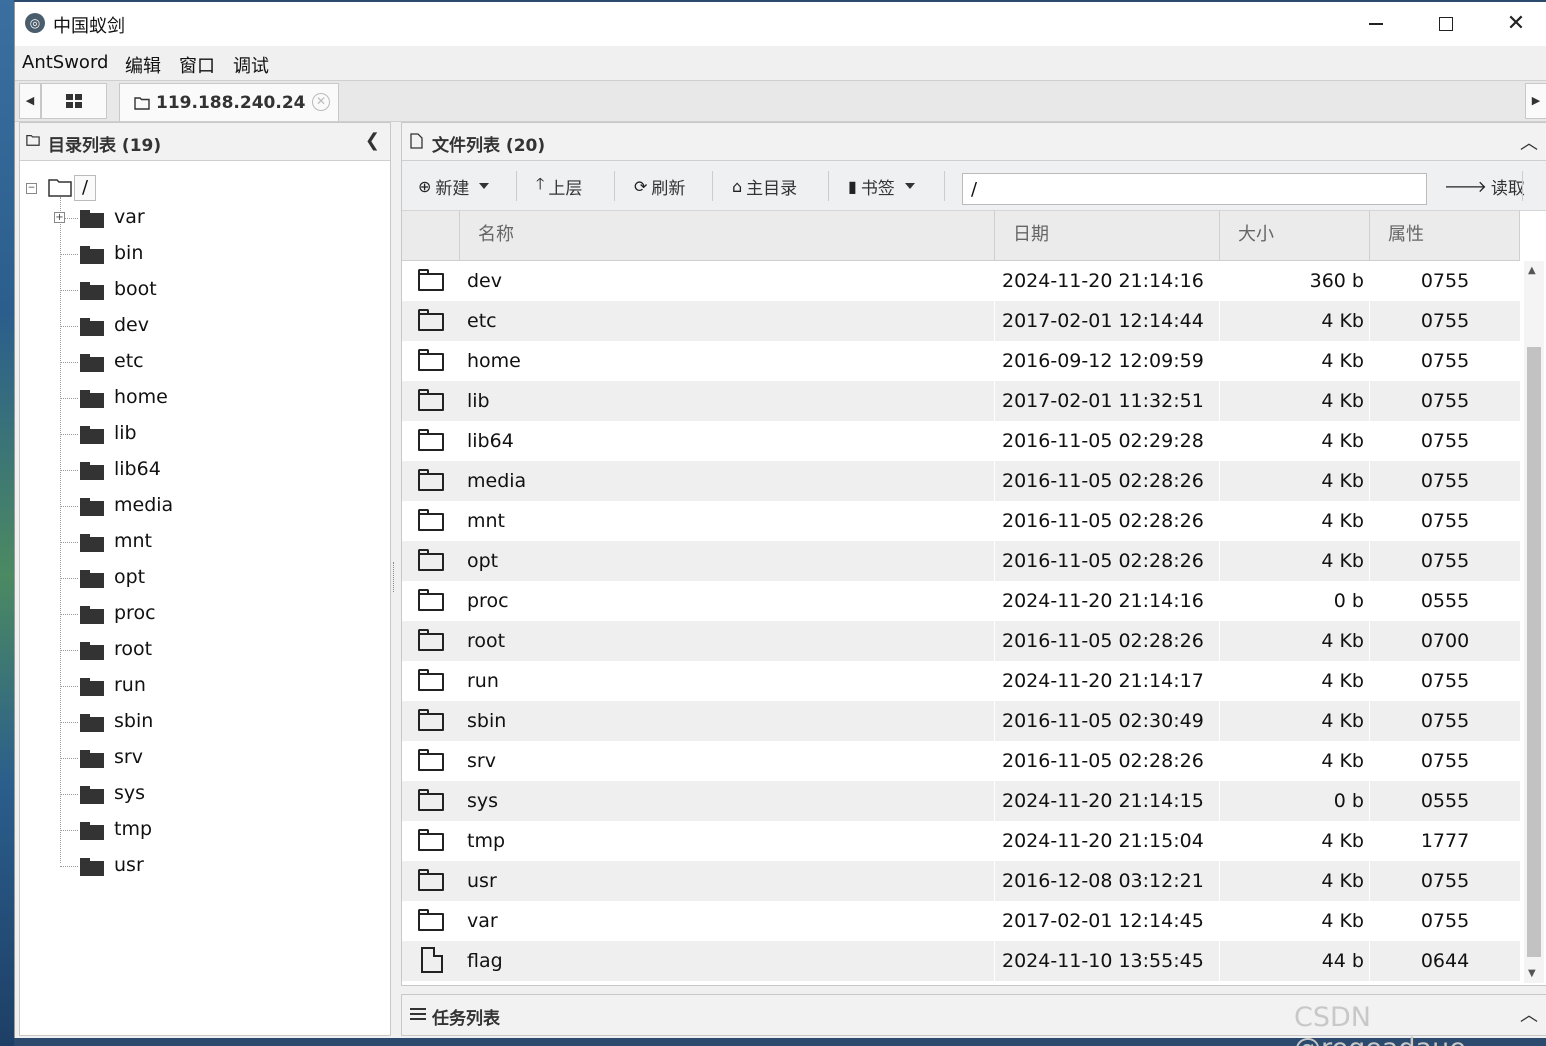 The width and height of the screenshot is (1546, 1046). Describe the element at coordinates (74, 101) in the screenshot. I see `tab-home` at that location.